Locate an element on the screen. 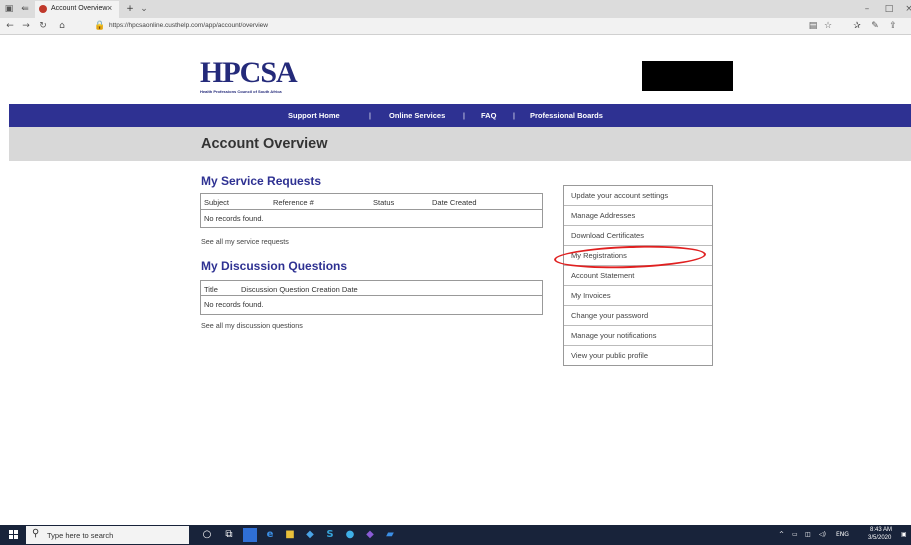 This screenshot has height=545, width=911. page-title-band: Account Overview is located at coordinates (460, 144).